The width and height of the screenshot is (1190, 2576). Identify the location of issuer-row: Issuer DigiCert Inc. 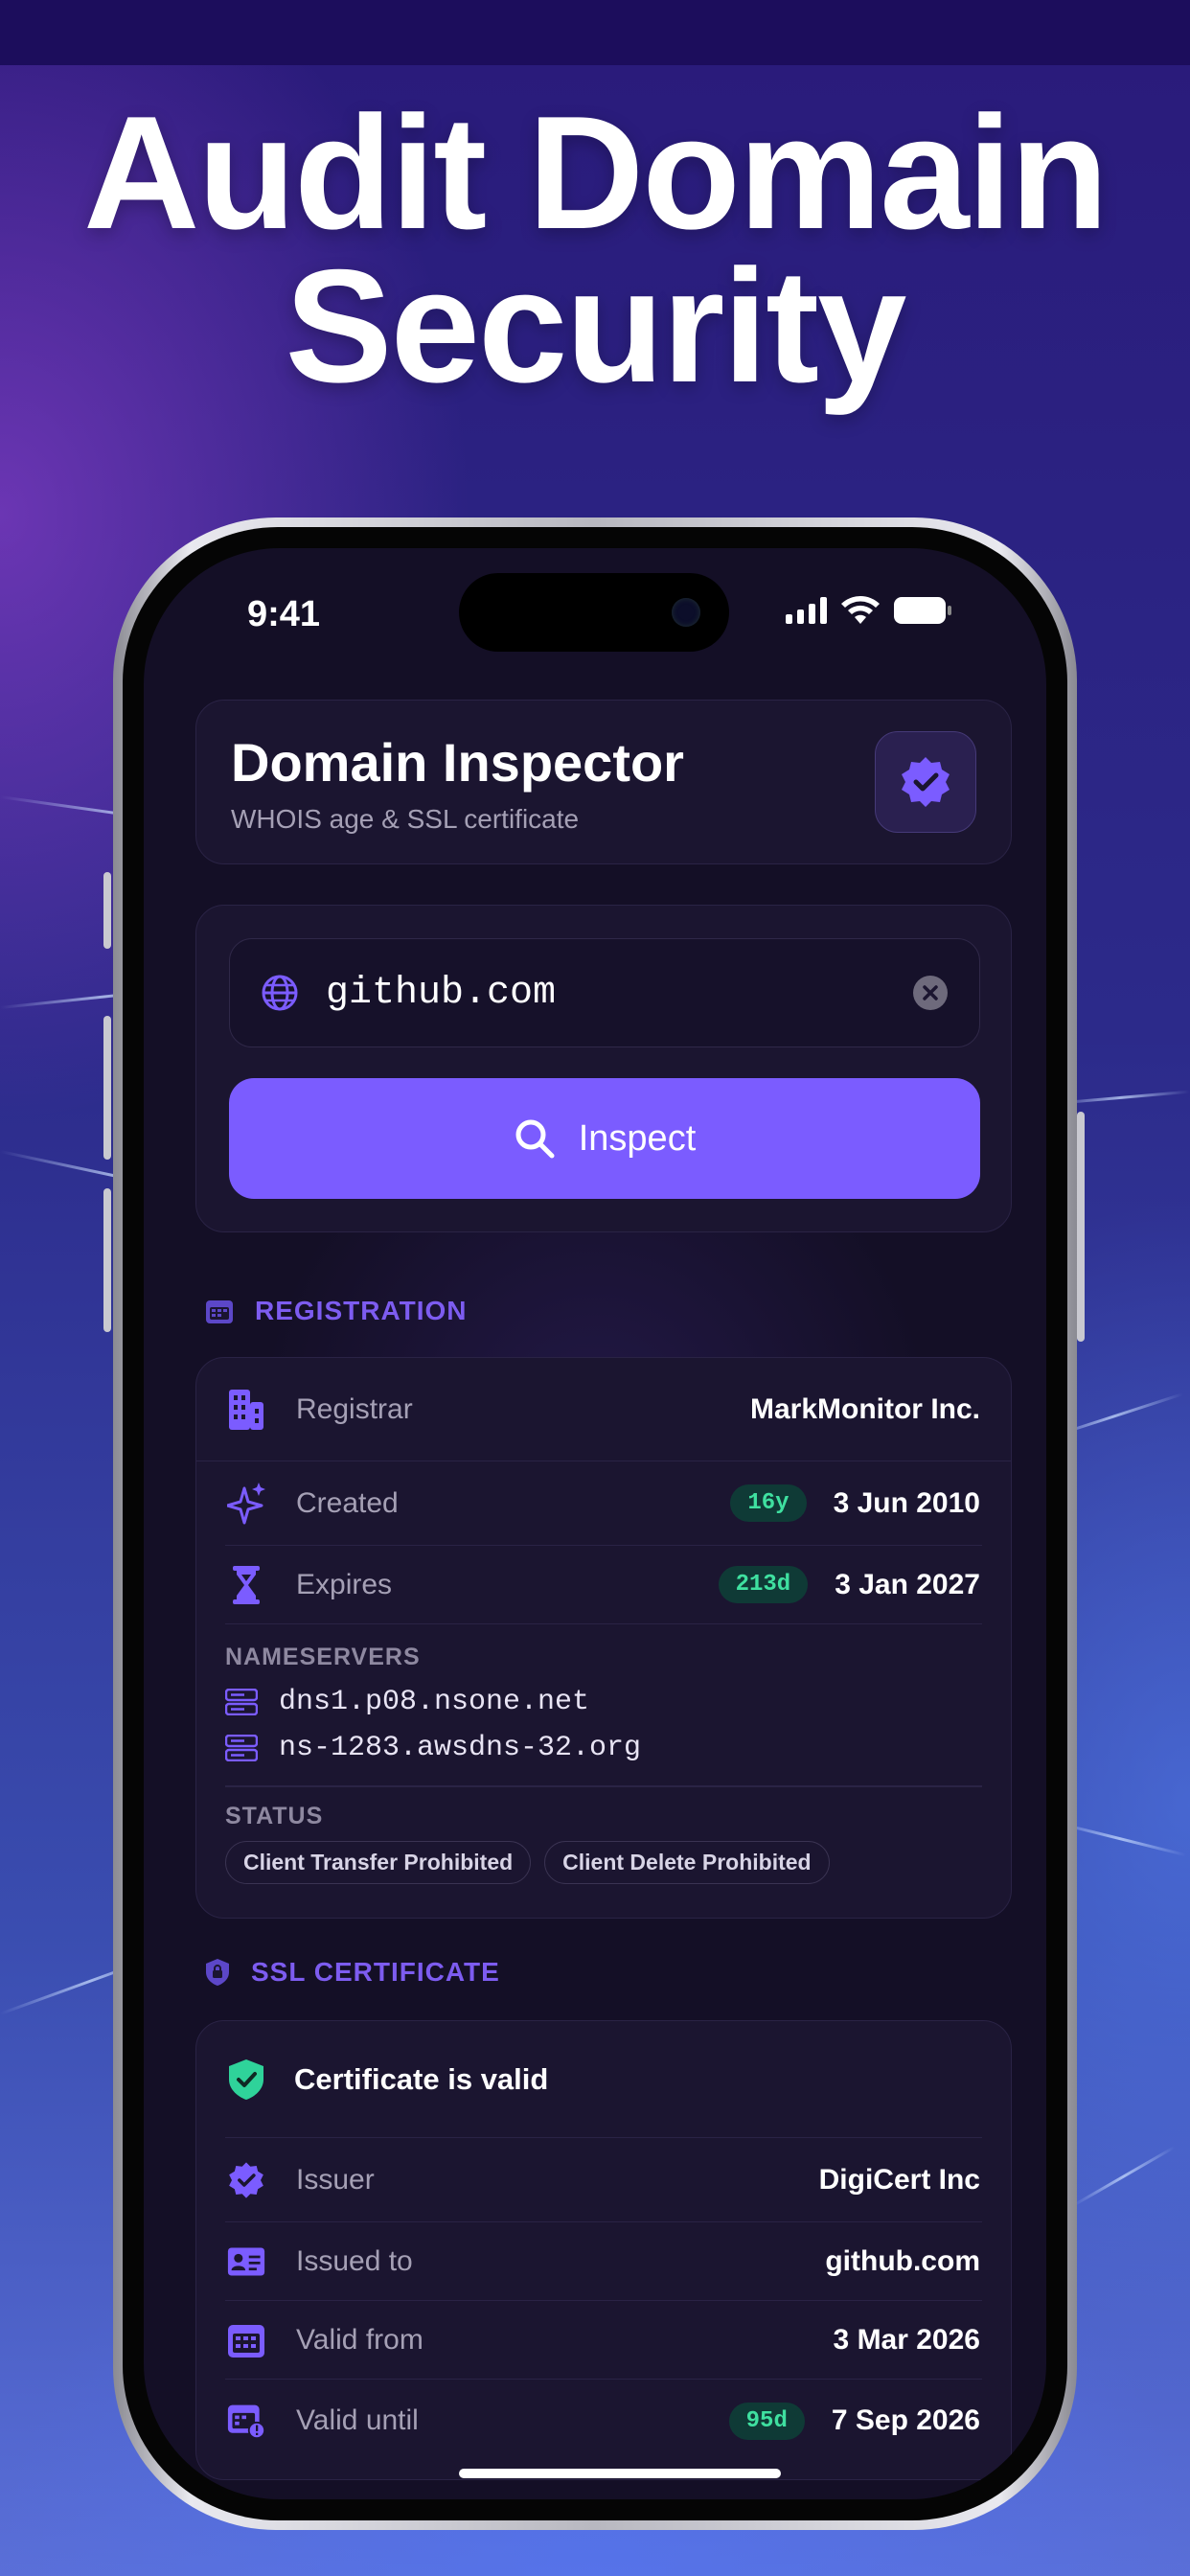
(604, 2180).